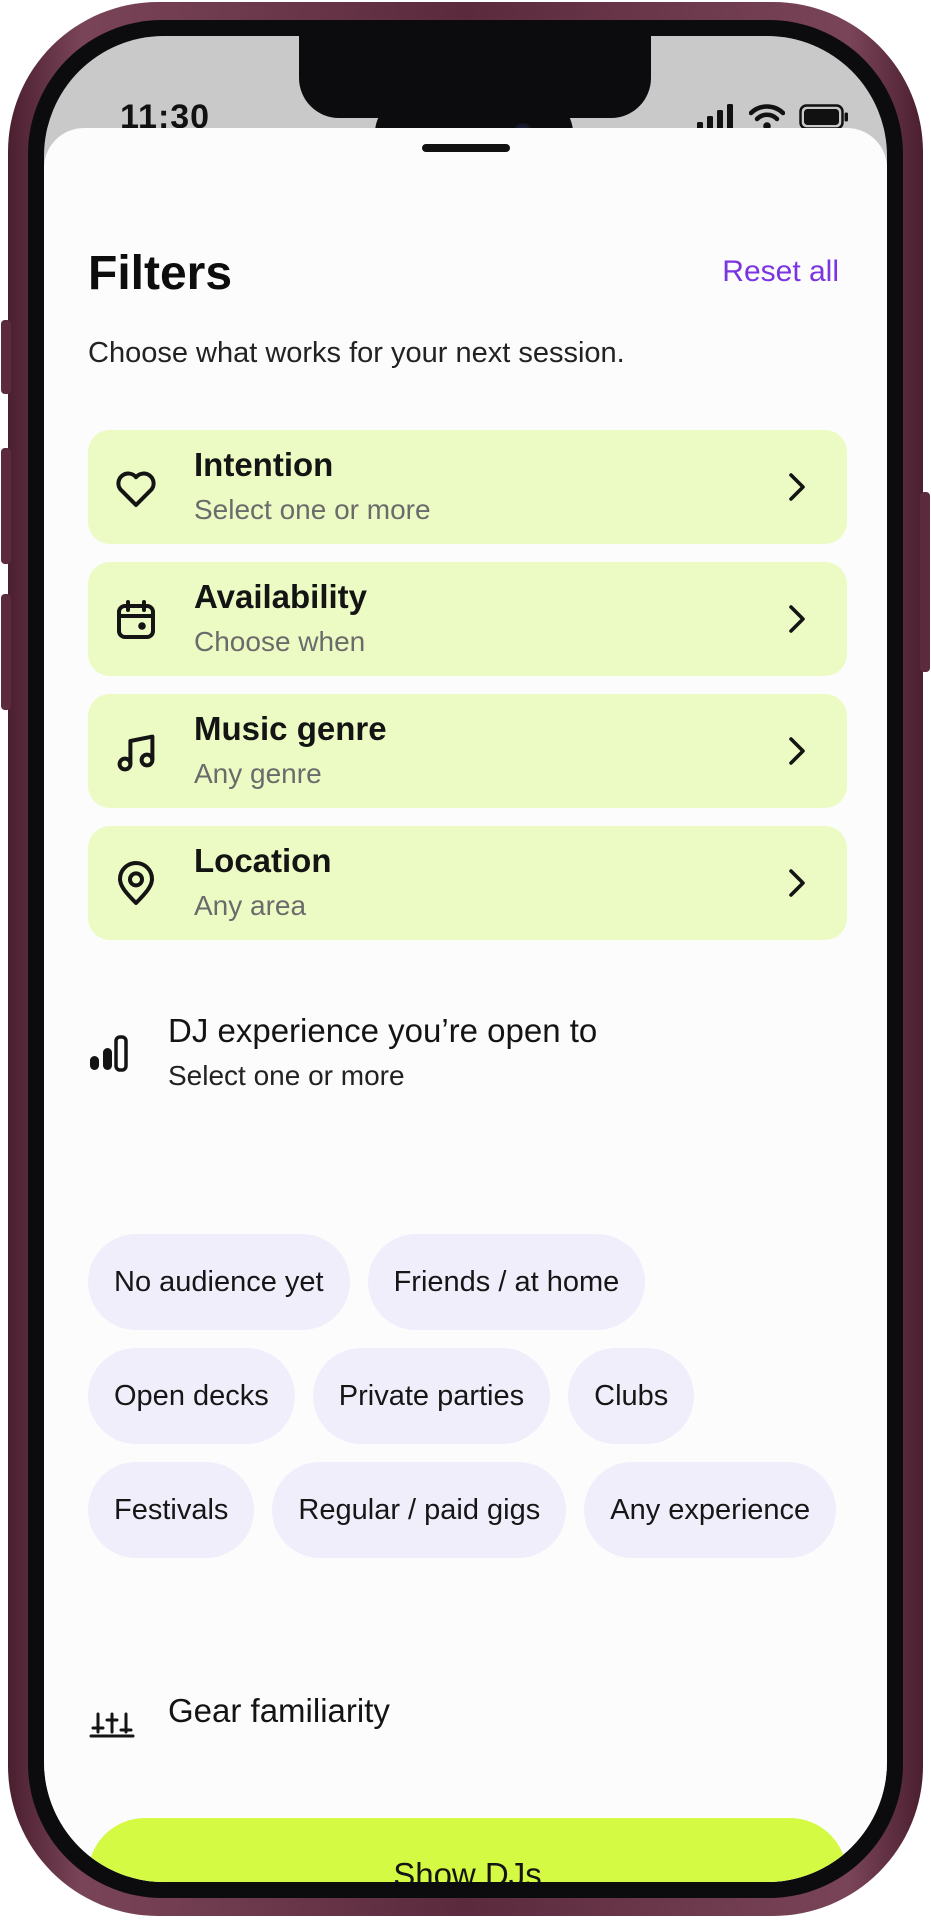  What do you see at coordinates (279, 1710) in the screenshot?
I see `gear-title: Gear familiarity` at bounding box center [279, 1710].